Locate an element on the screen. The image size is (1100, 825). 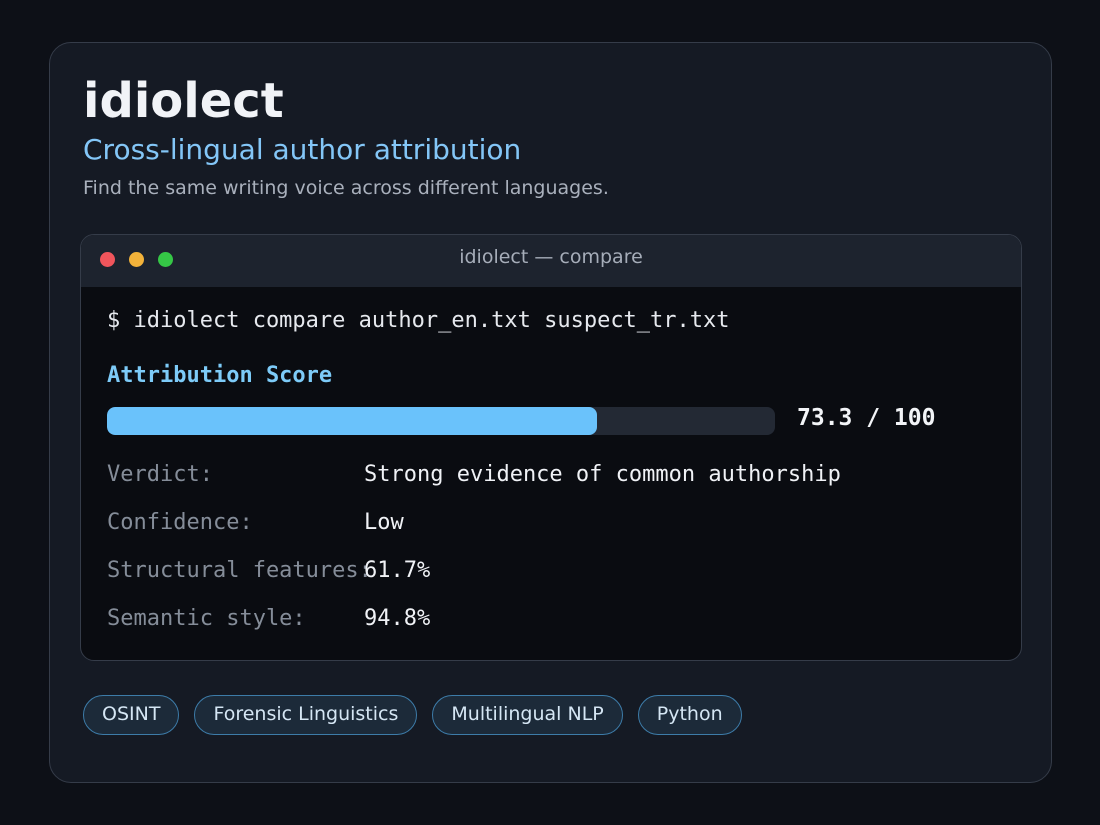
semantic-style-label: Semantic style: is located at coordinates (206, 618).